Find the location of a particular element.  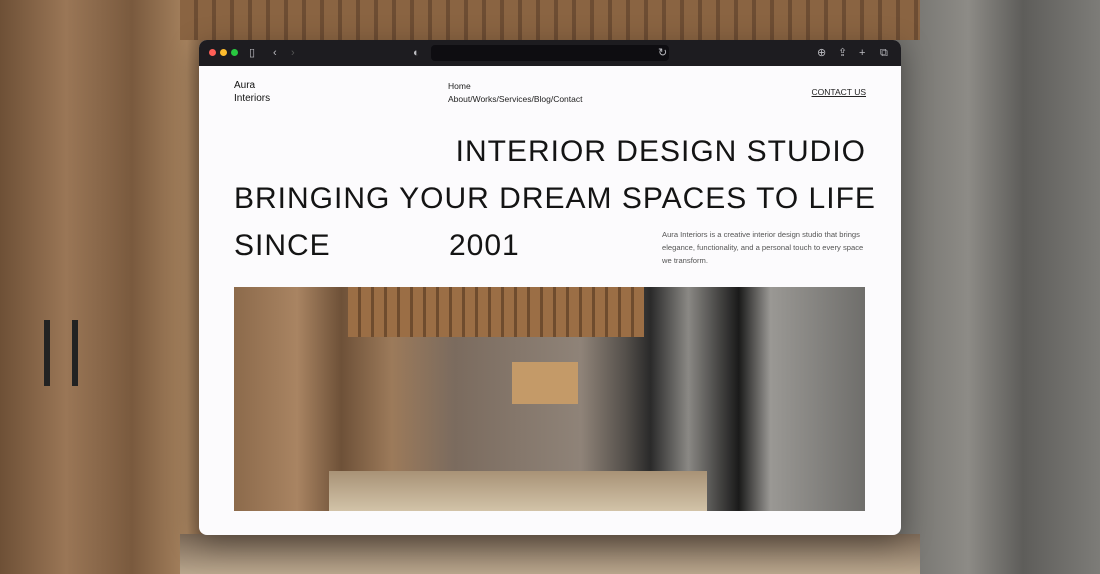

forward-icon: › is located at coordinates (293, 53).